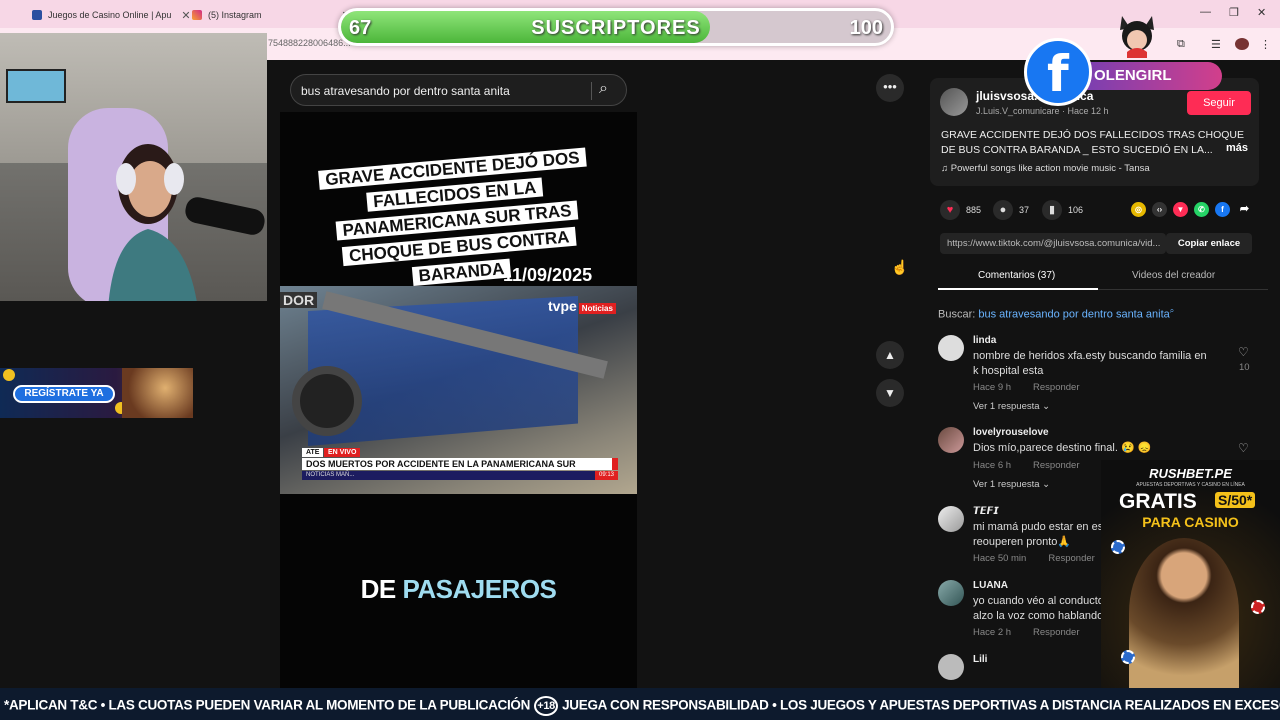 Image resolution: width=1280 pixels, height=720 pixels. I want to click on reading-list-icon: ☰, so click(1218, 44).